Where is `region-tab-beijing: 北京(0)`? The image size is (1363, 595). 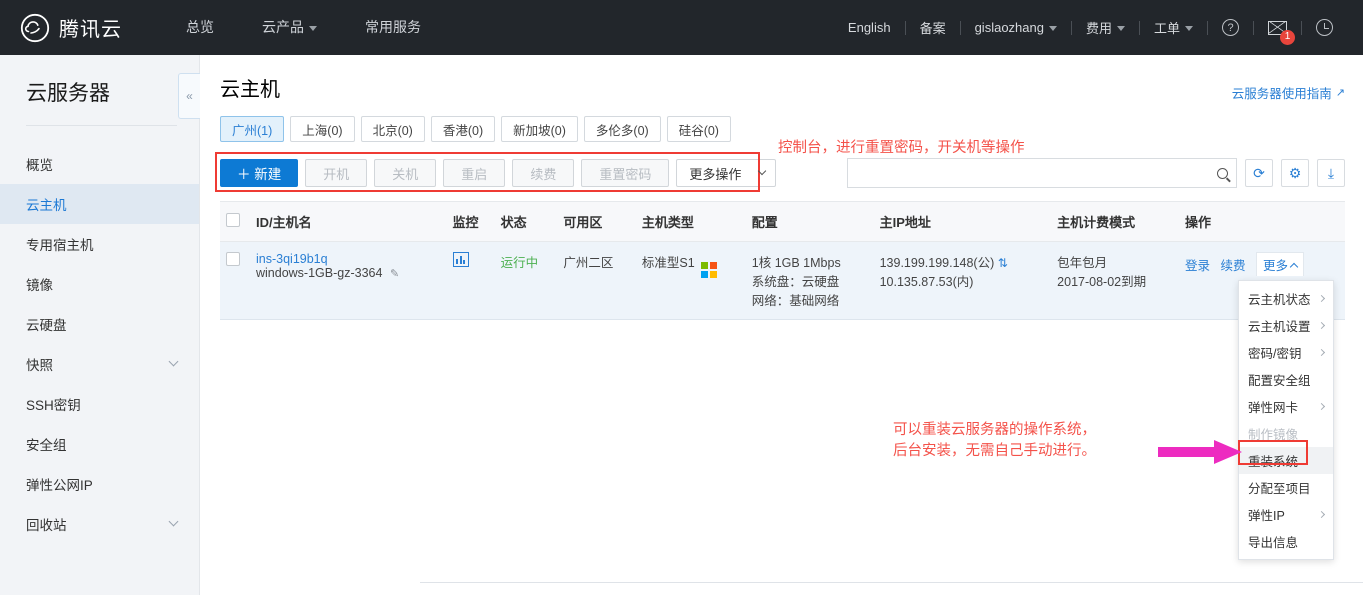
region-tab-beijing: 北京(0) is located at coordinates (392, 129).